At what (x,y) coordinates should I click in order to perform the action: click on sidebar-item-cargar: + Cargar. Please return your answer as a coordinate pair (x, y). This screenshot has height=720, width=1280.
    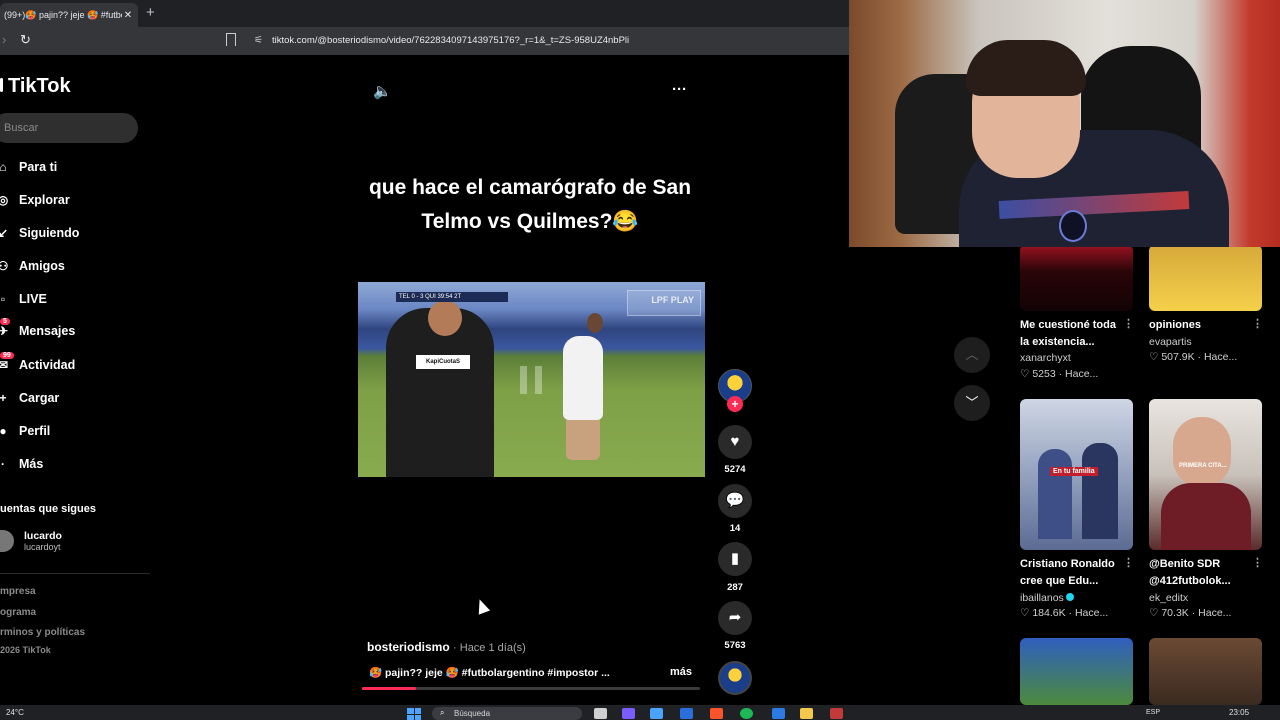
    Looking at the image, I should click on (29, 398).